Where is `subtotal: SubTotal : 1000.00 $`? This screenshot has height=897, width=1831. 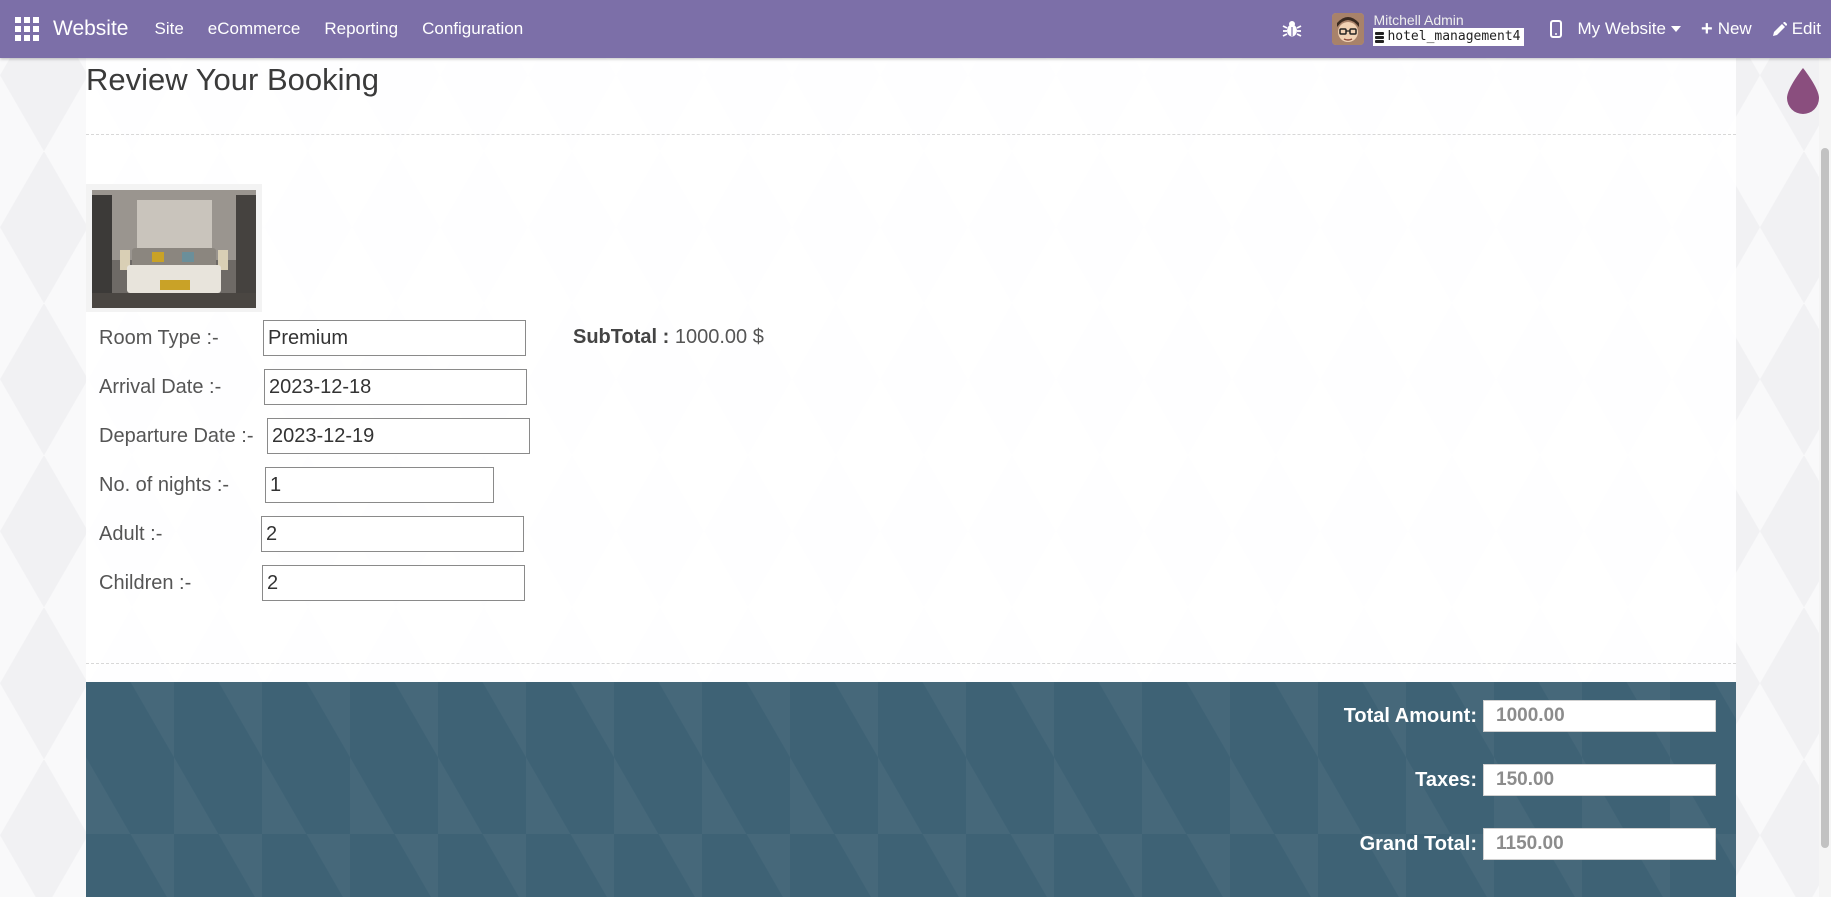
subtotal: SubTotal : 1000.00 $ is located at coordinates (668, 337).